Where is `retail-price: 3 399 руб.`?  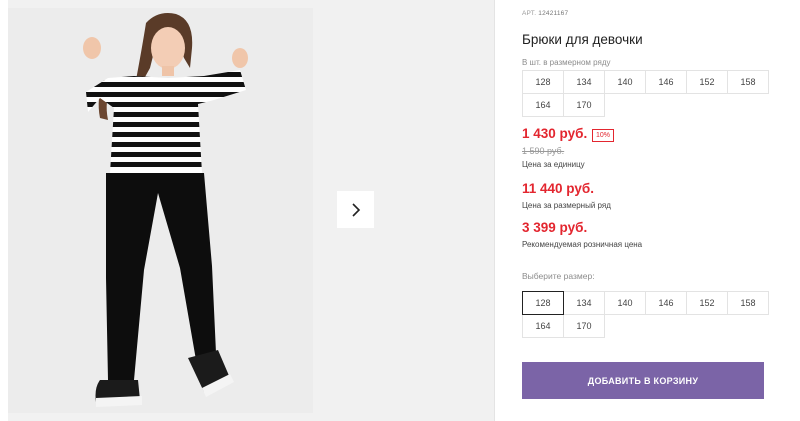 retail-price: 3 399 руб. is located at coordinates (555, 227).